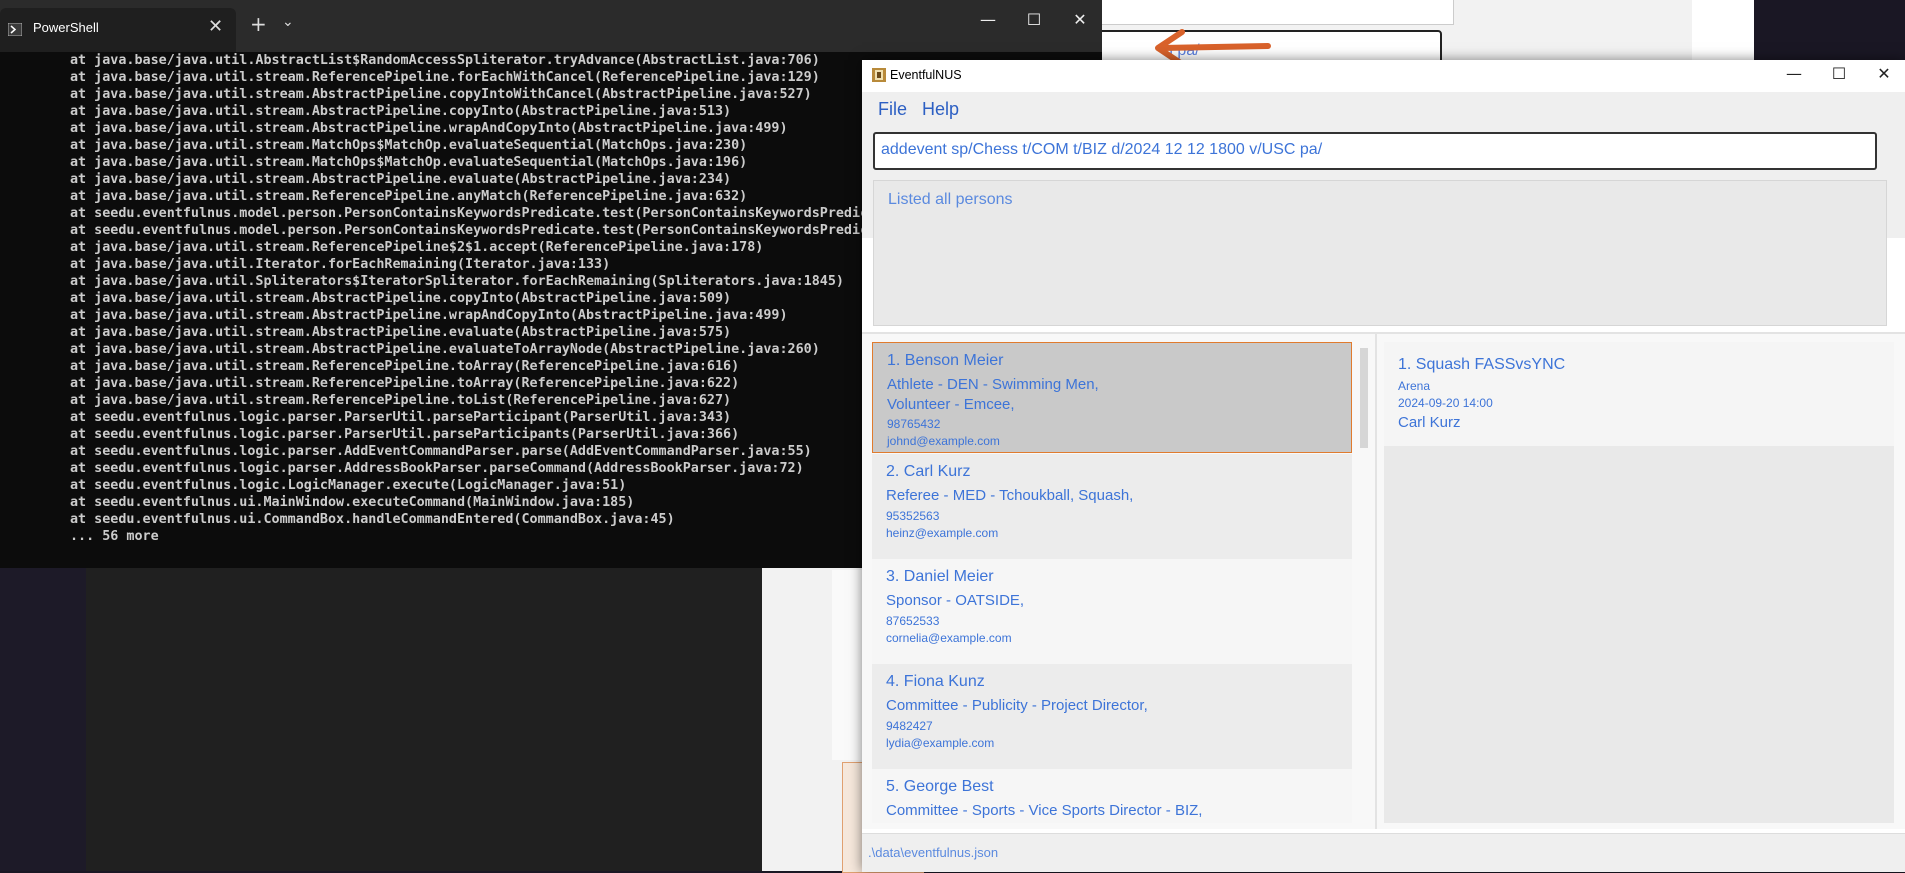  I want to click on chevron-down-icon: ⌄, so click(288, 22).